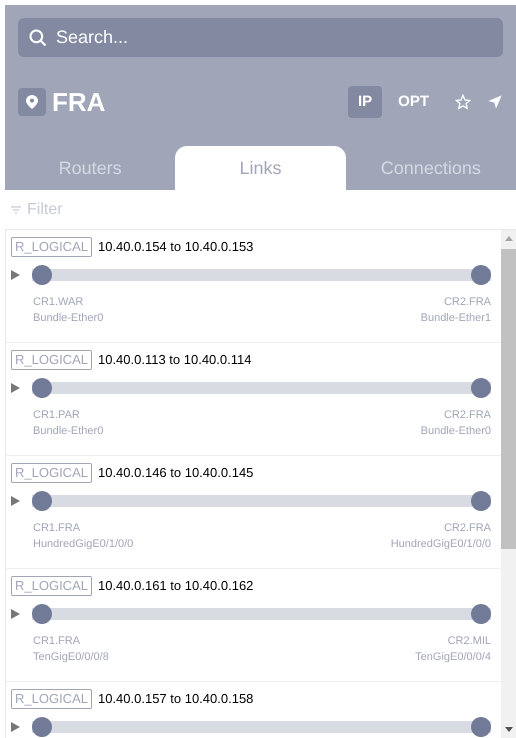 This screenshot has width=516, height=738. Describe the element at coordinates (71, 657) in the screenshot. I see `interface-name: TenGigE0/0/0/8` at that location.